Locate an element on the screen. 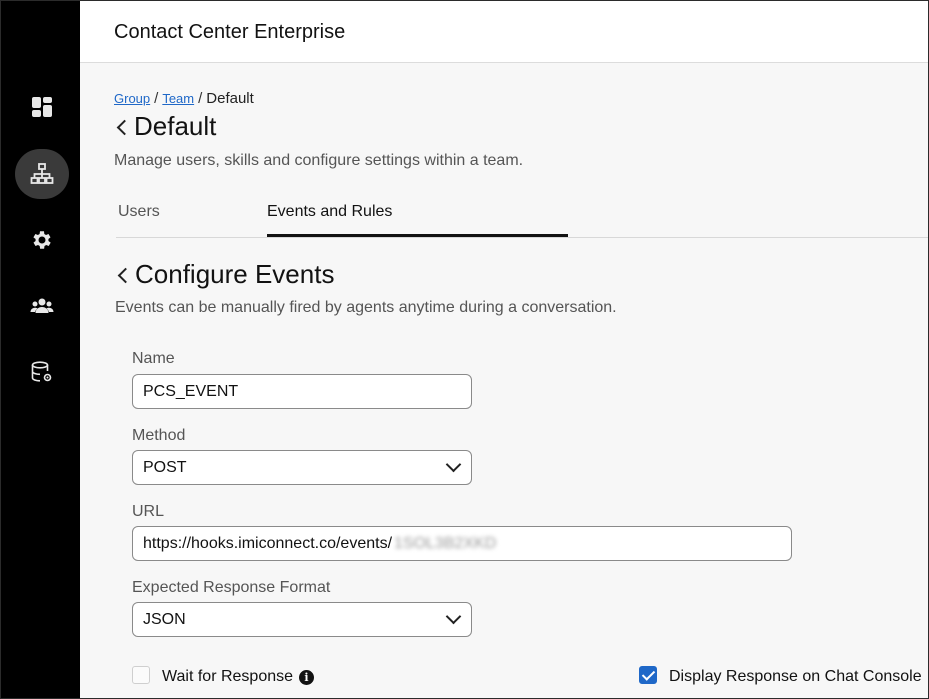 Image resolution: width=929 pixels, height=699 pixels. url-label: URL is located at coordinates (148, 511).